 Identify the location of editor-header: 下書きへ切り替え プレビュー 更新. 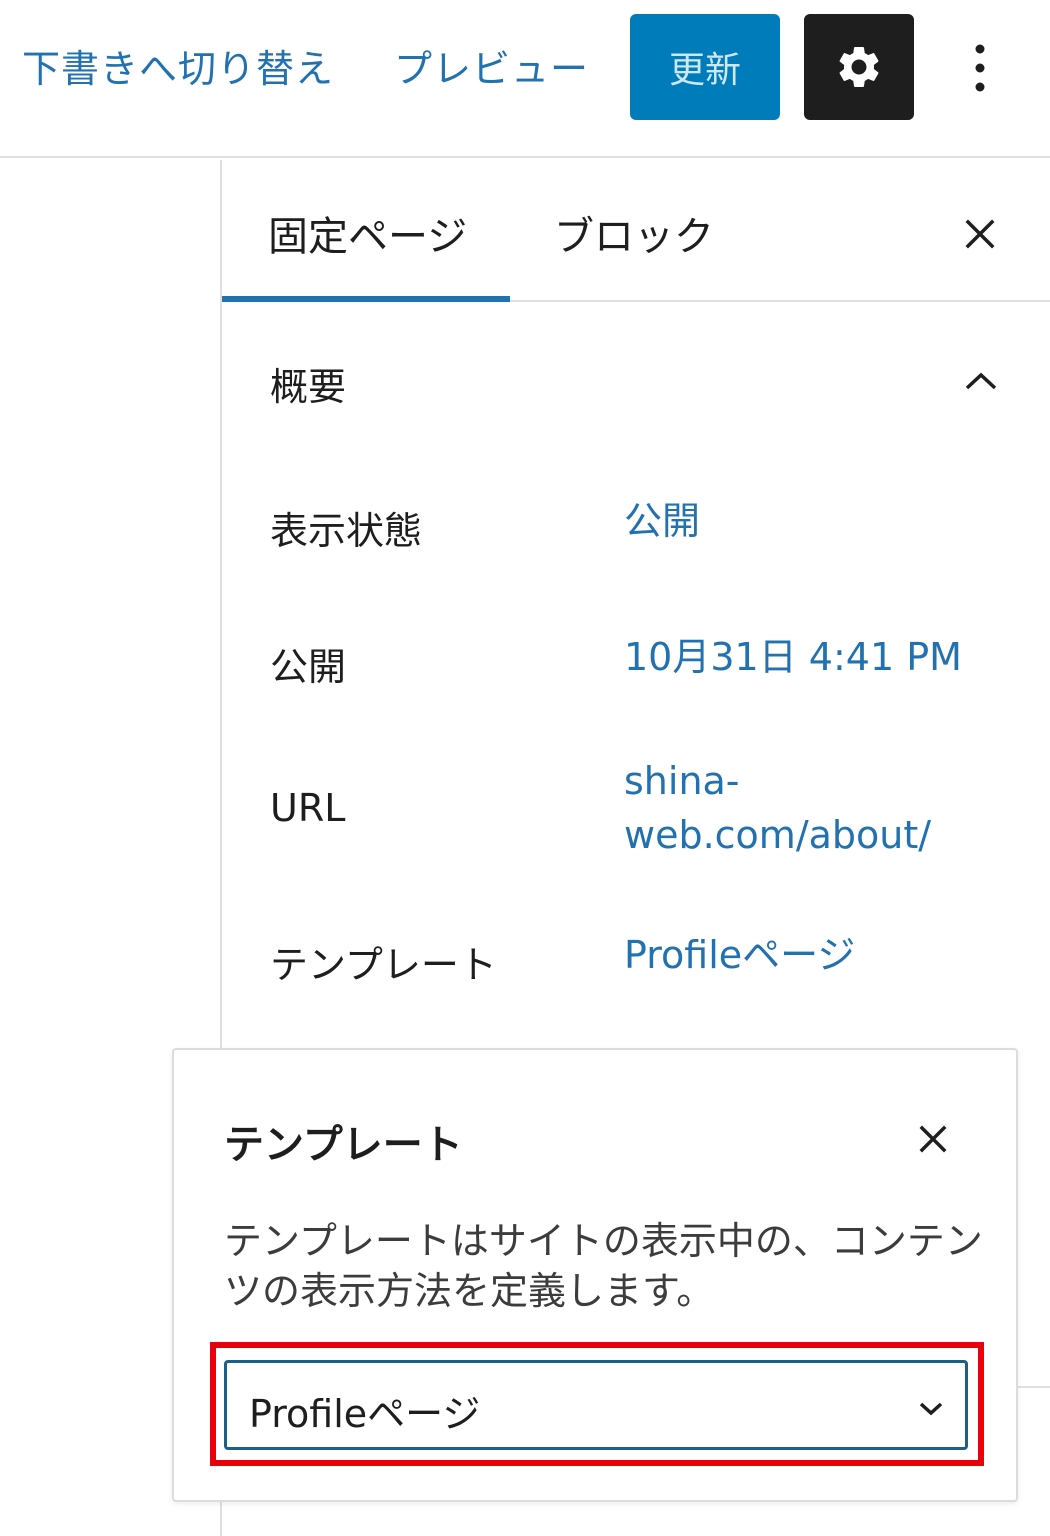
(525, 79).